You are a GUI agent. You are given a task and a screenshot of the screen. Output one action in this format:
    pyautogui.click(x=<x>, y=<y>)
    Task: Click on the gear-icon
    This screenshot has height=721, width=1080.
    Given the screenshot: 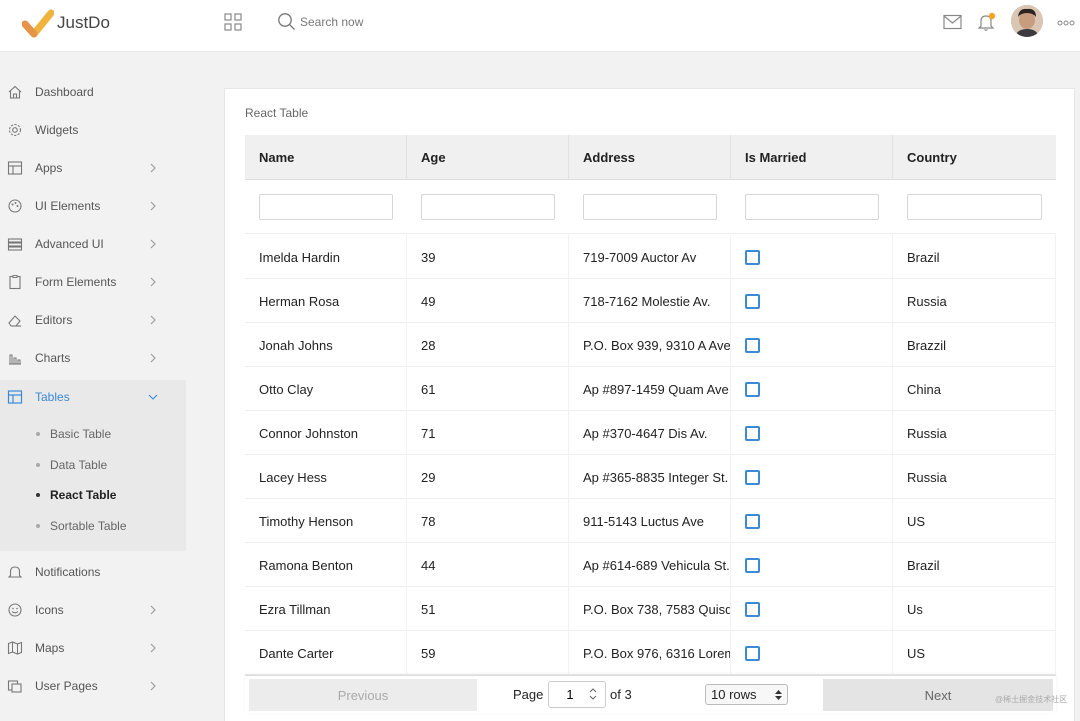 What is the action you would take?
    pyautogui.click(x=15, y=130)
    